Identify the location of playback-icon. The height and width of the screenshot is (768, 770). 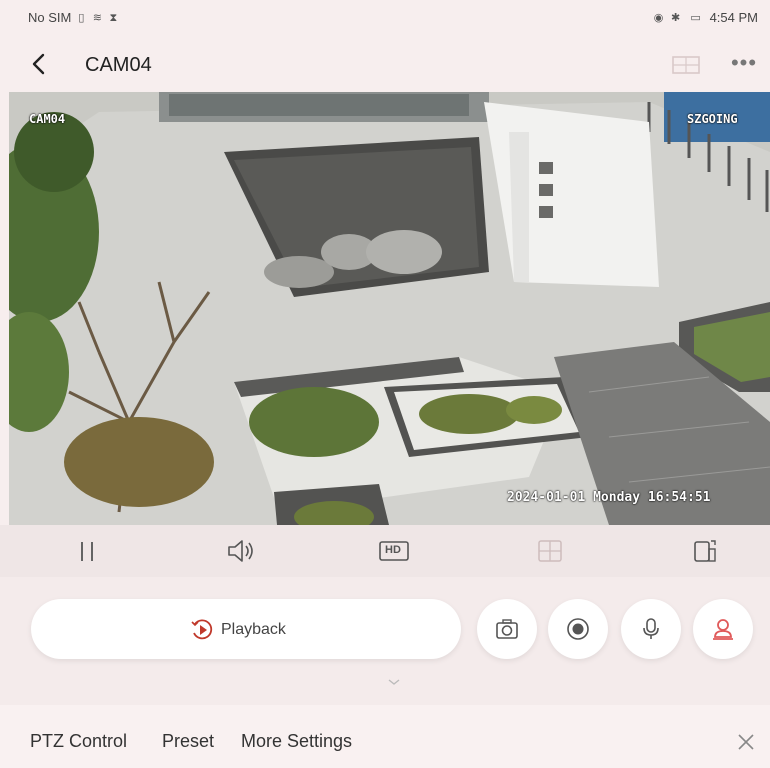
(202, 629).